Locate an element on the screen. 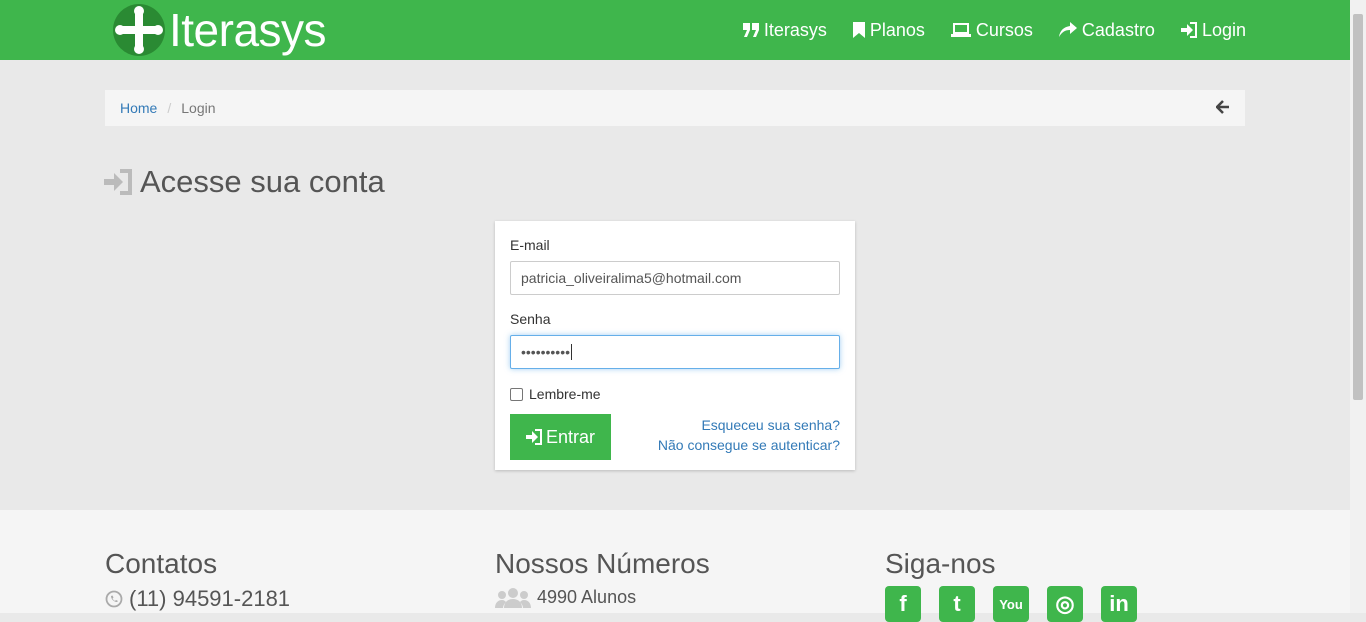 This screenshot has height=622, width=1366. footer-numbers: Nossos Números 4990 Alunos is located at coordinates (602, 578).